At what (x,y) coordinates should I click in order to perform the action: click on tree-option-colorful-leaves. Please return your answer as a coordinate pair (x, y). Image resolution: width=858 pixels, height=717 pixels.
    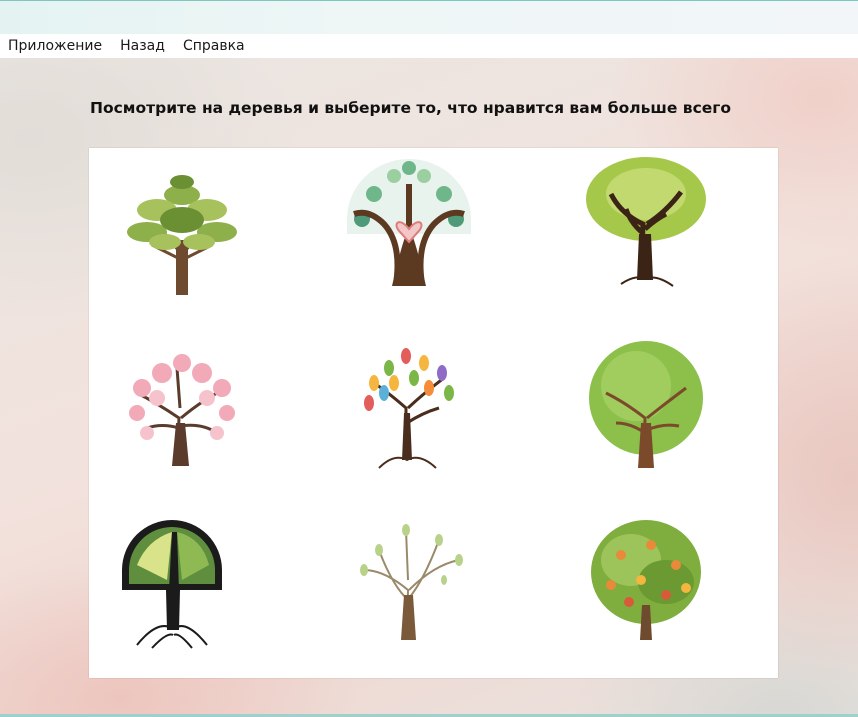
    Looking at the image, I should click on (409, 408).